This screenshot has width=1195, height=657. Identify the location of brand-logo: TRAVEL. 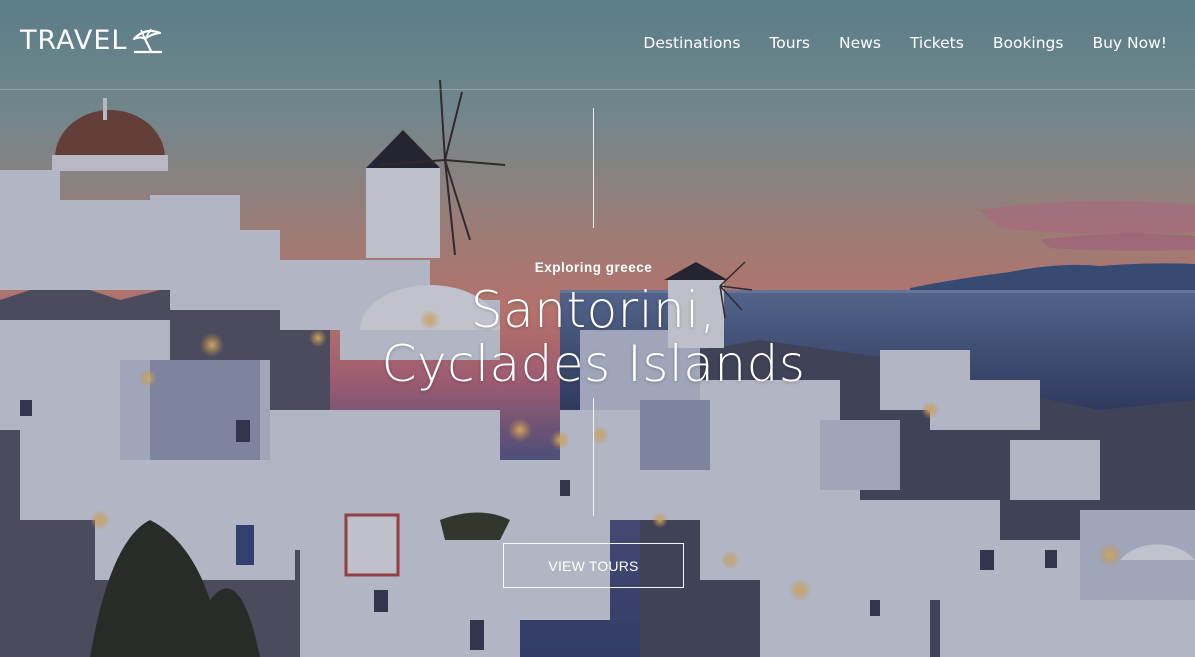
(91, 41).